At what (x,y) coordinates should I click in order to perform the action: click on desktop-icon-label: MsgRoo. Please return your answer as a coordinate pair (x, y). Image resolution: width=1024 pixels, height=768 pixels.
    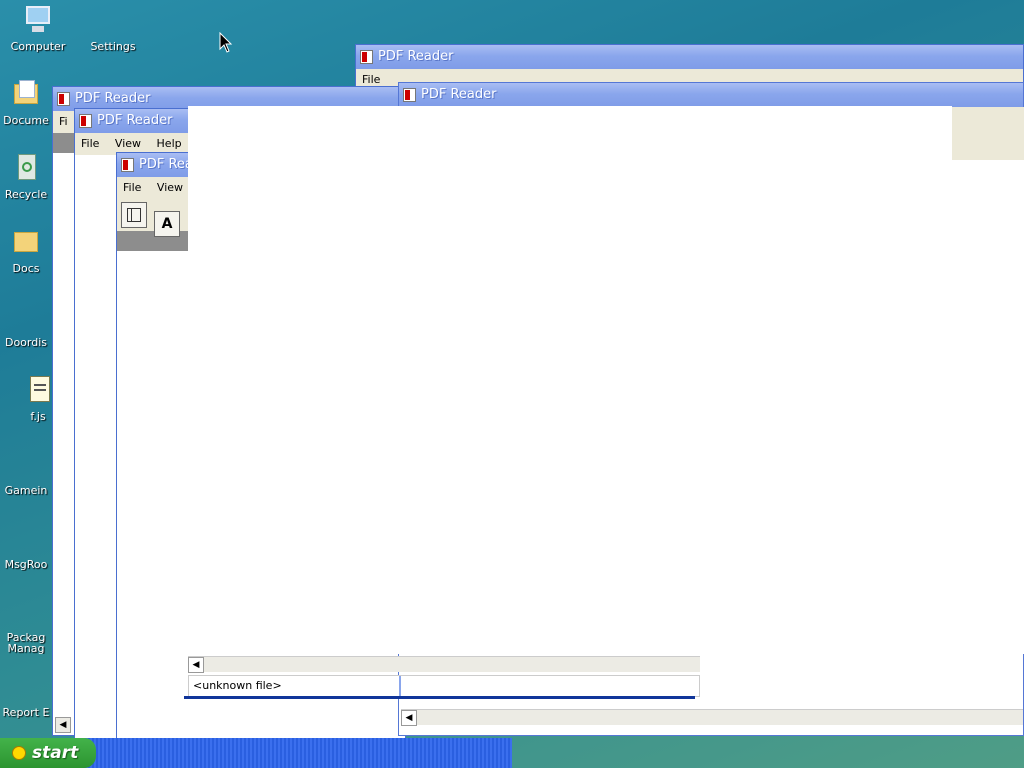
    Looking at the image, I should click on (26, 564).